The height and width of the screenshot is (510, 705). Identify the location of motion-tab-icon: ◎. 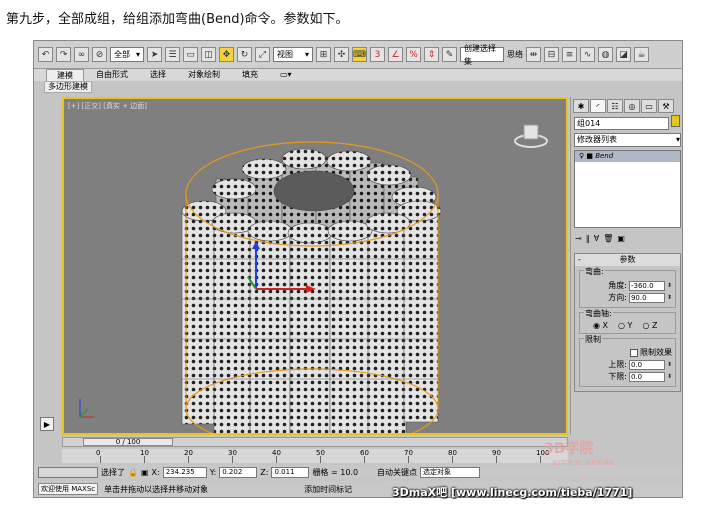
(632, 106).